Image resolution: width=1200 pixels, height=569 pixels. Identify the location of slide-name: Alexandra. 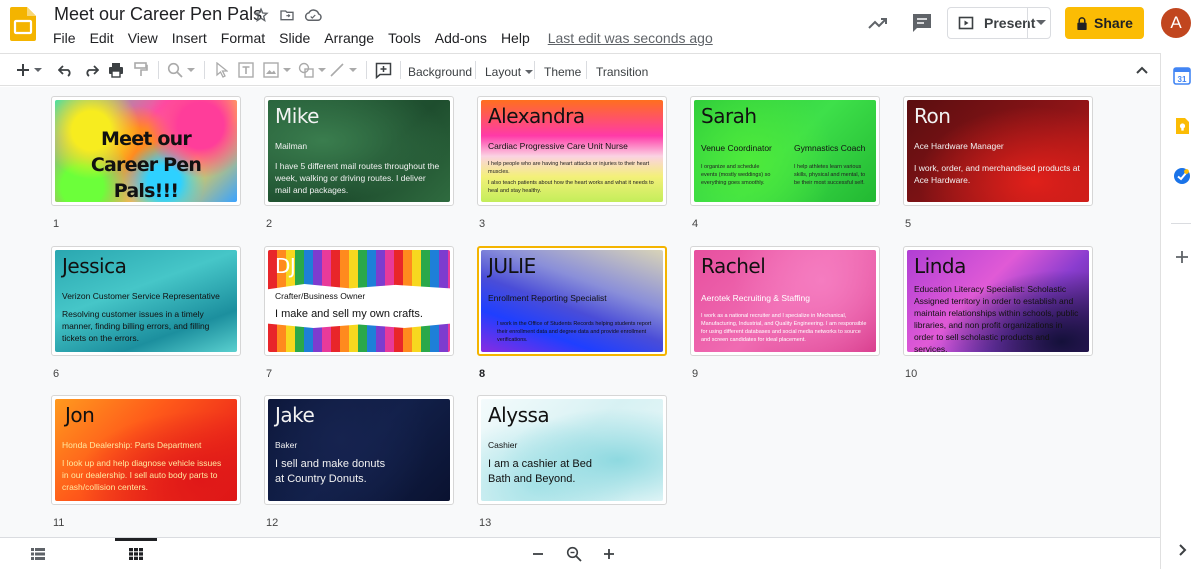
(536, 116).